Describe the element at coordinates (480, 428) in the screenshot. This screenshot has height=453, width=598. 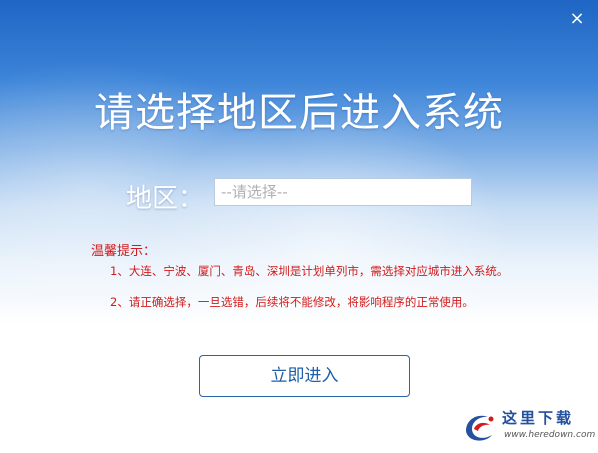
I see `watermark-logo-icon` at that location.